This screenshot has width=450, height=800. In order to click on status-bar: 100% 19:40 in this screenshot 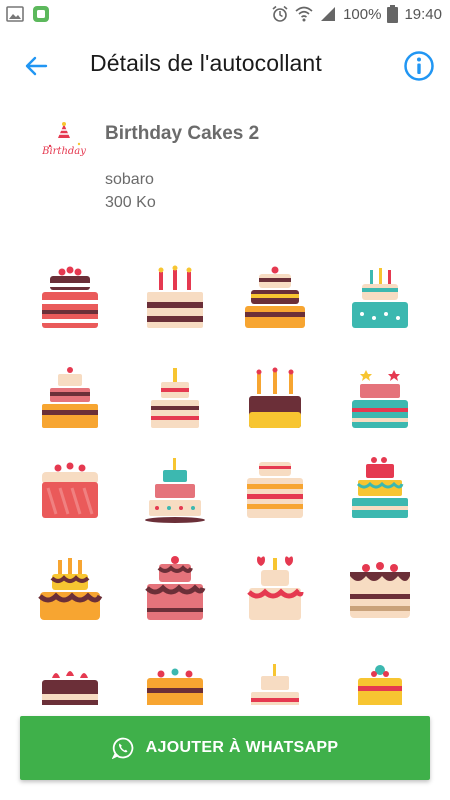, I will do `click(225, 15)`.